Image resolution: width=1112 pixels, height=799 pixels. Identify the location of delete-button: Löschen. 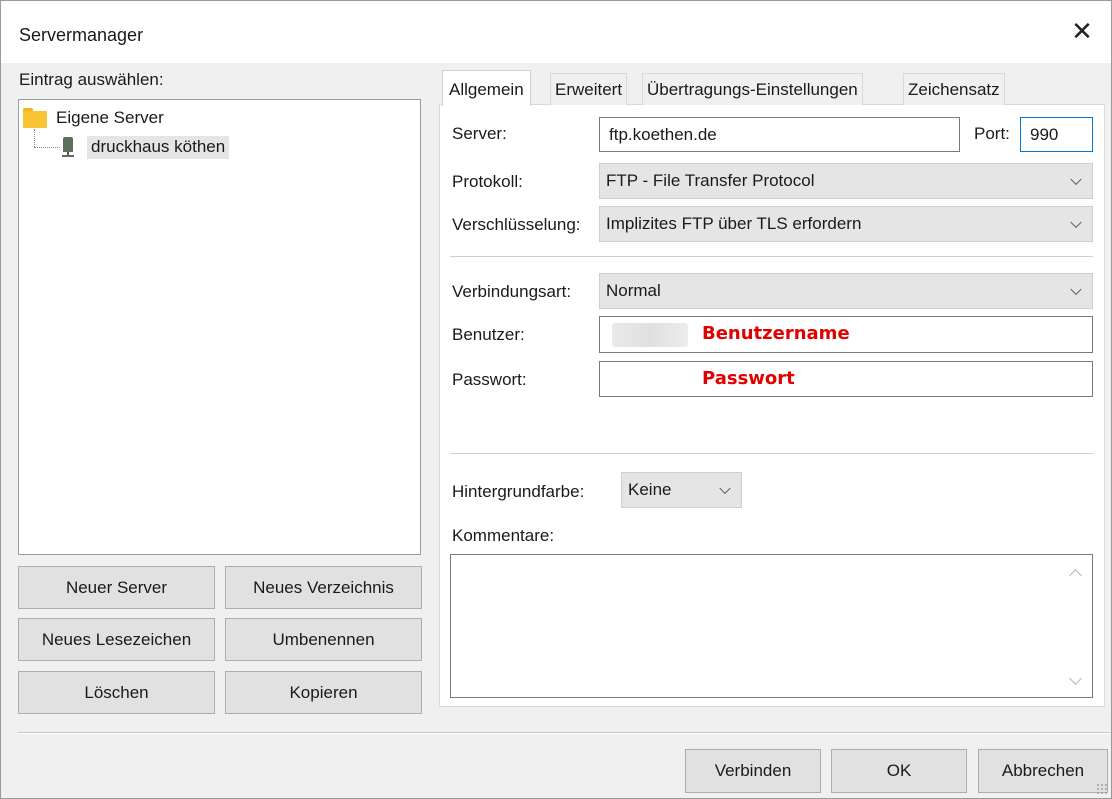
(116, 692).